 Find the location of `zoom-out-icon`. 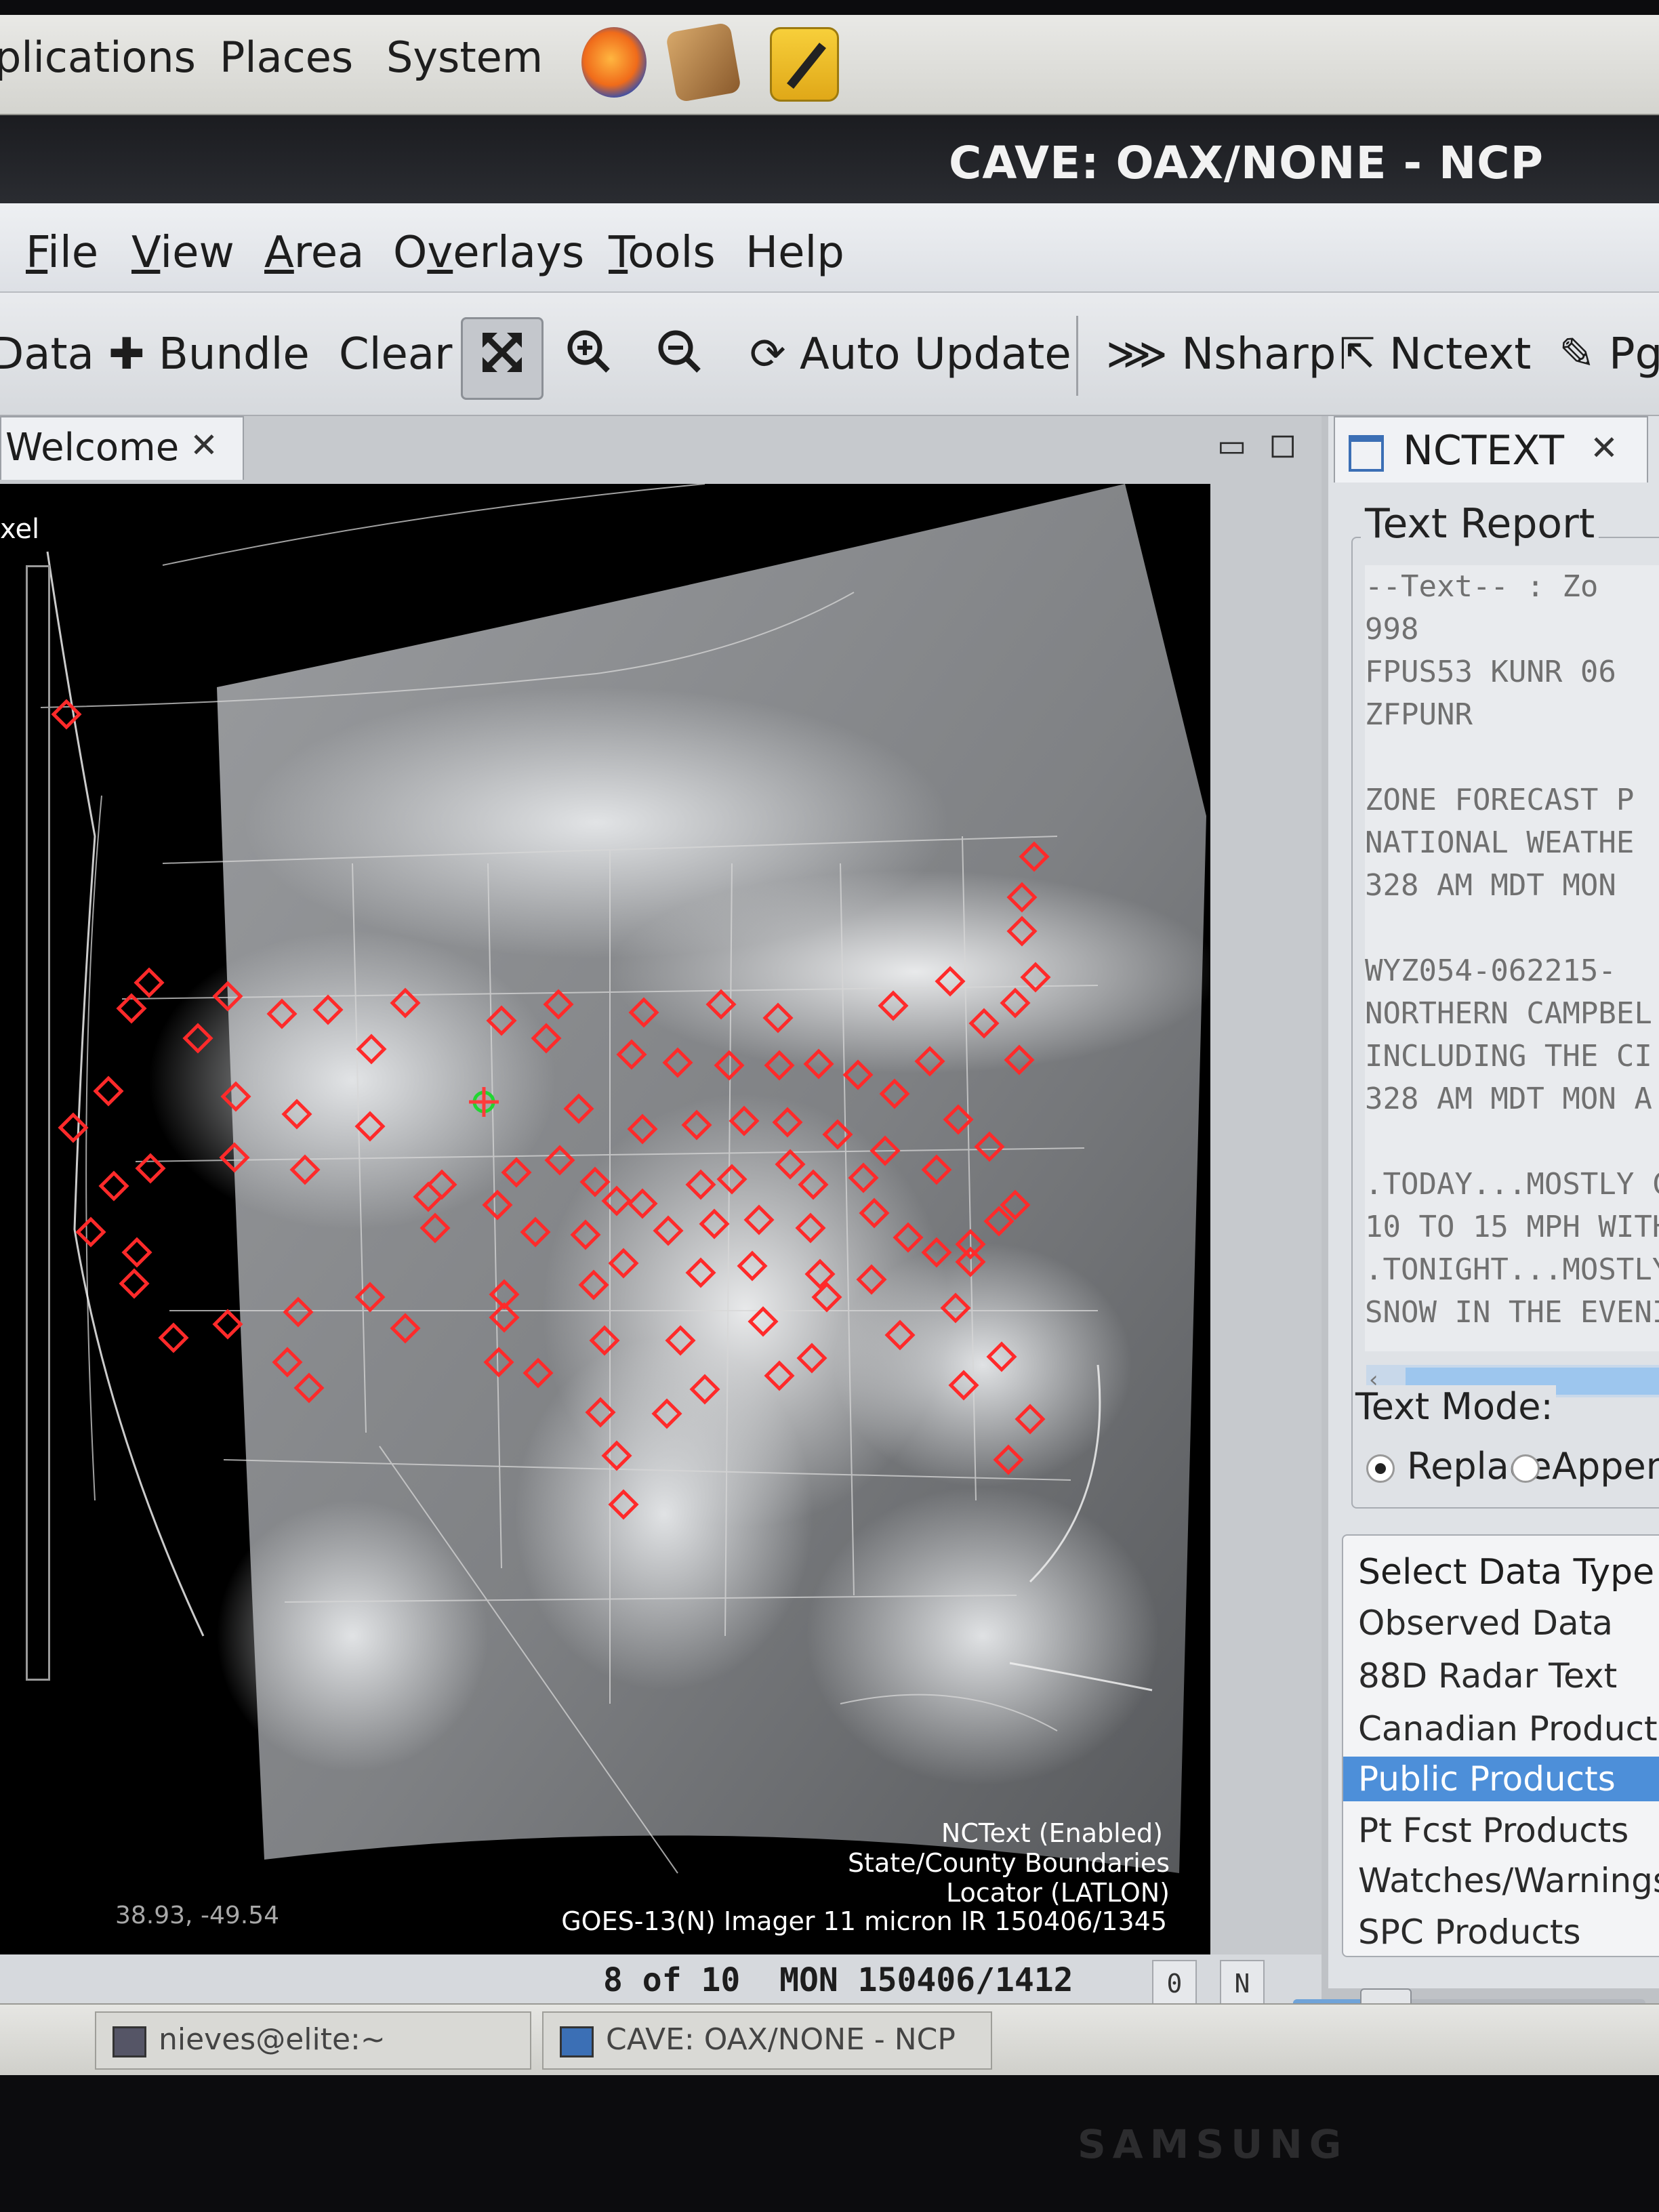

zoom-out-icon is located at coordinates (679, 357).